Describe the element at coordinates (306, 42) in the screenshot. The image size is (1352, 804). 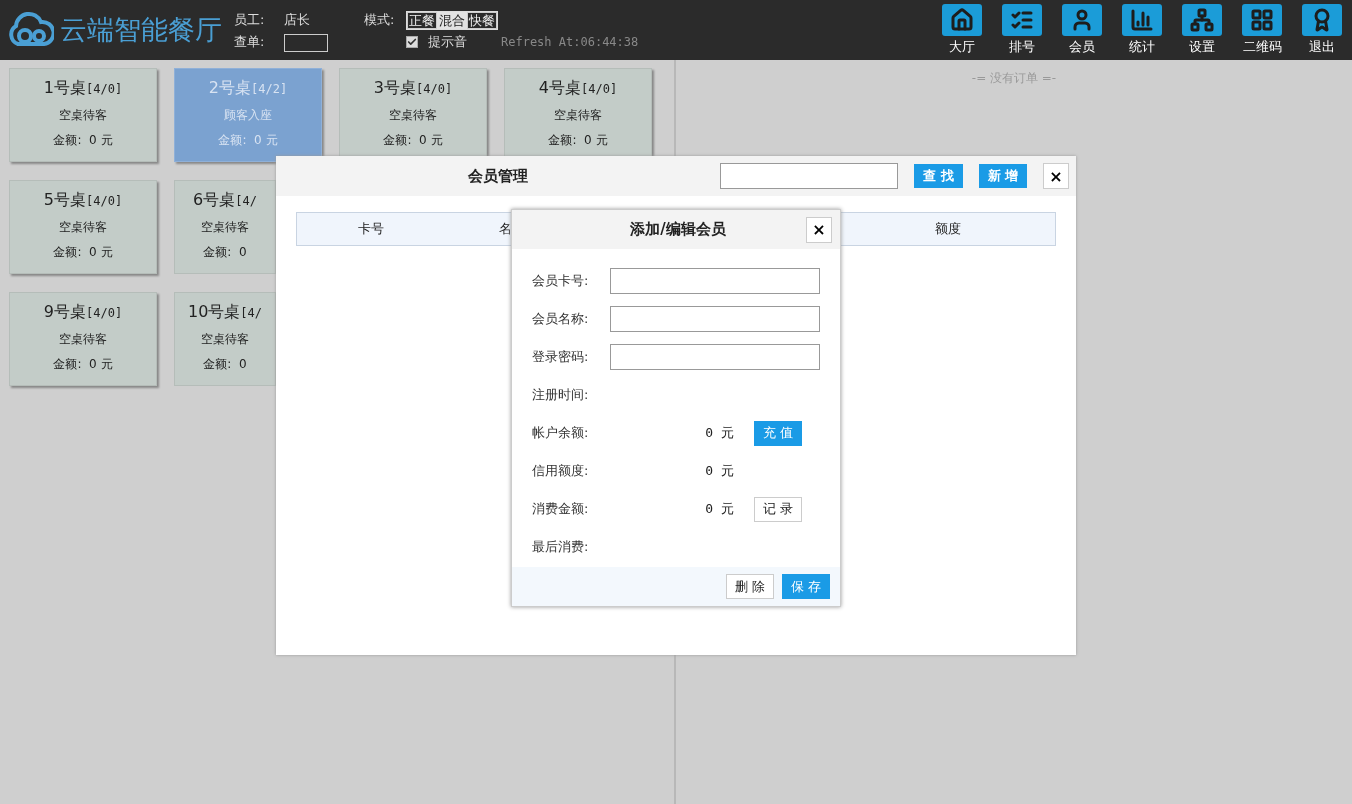
I see `order-lookup-field` at that location.